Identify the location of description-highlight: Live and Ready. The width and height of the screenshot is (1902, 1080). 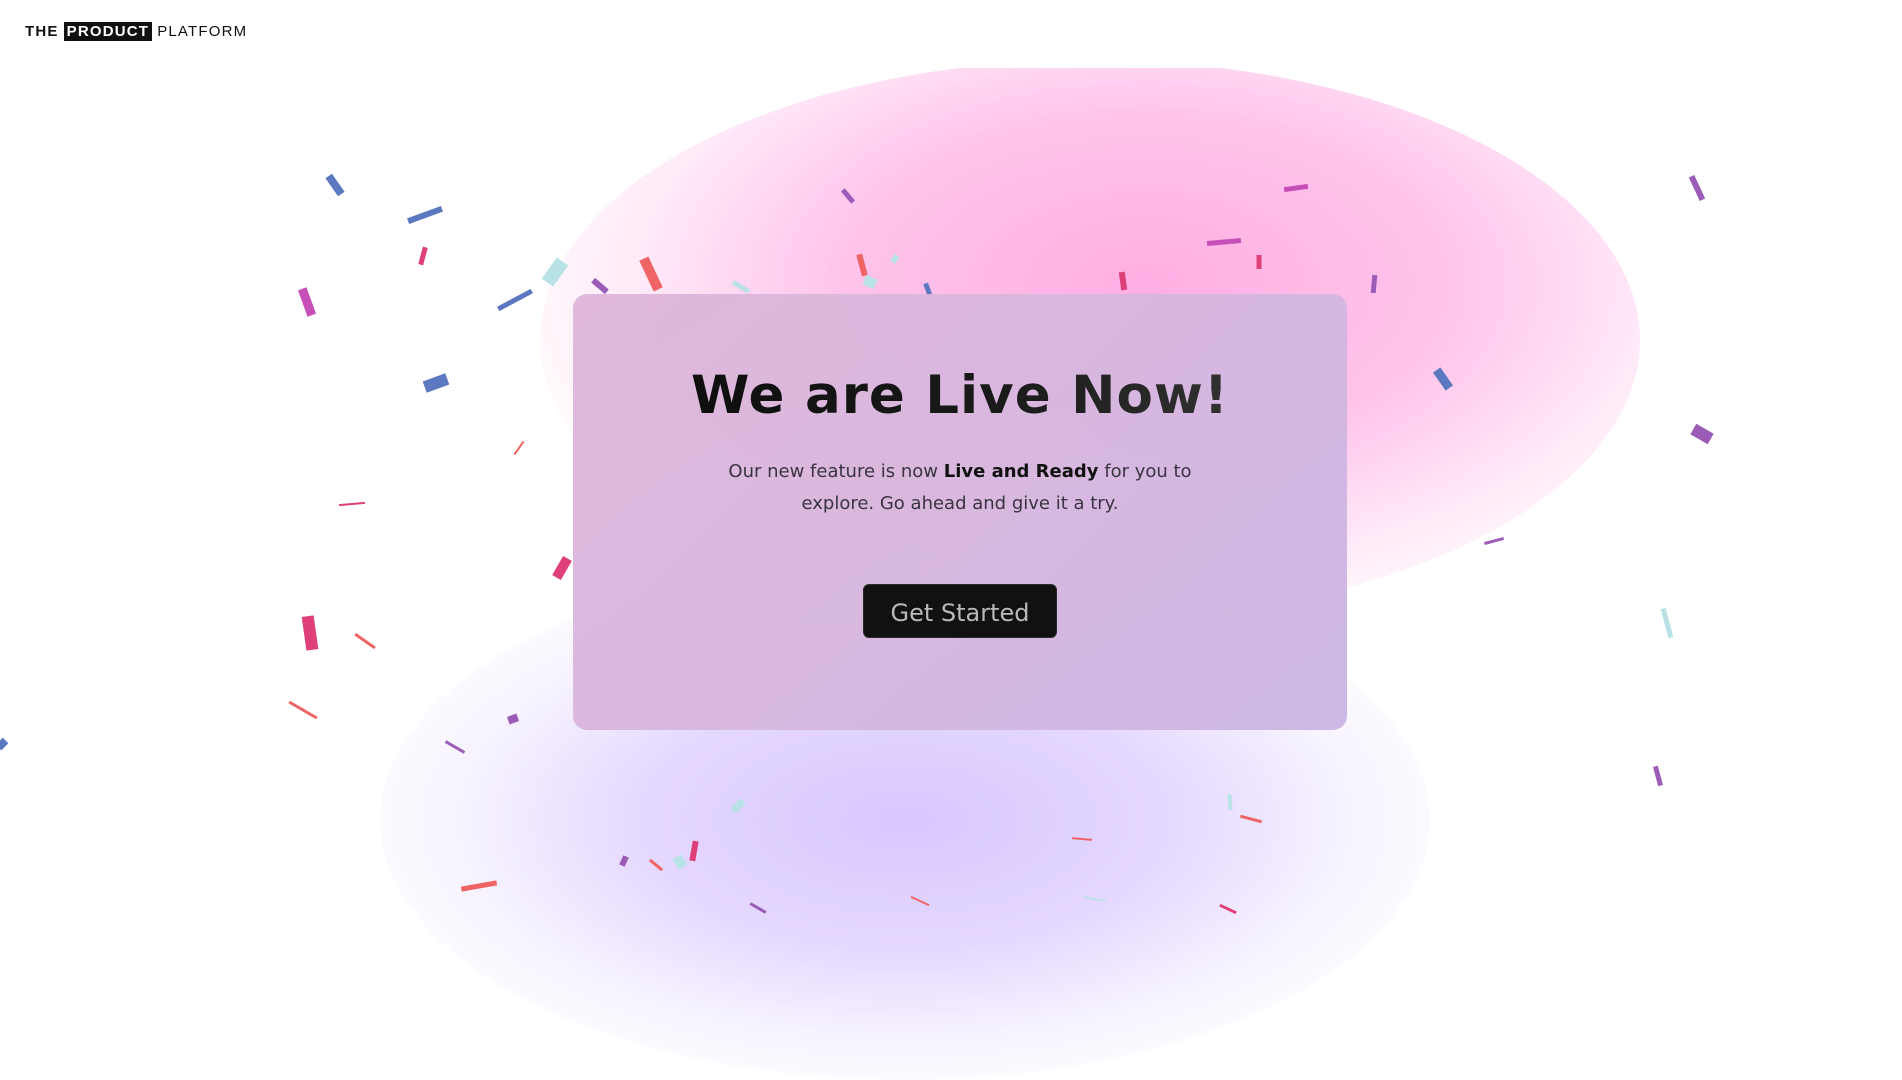
(1021, 471).